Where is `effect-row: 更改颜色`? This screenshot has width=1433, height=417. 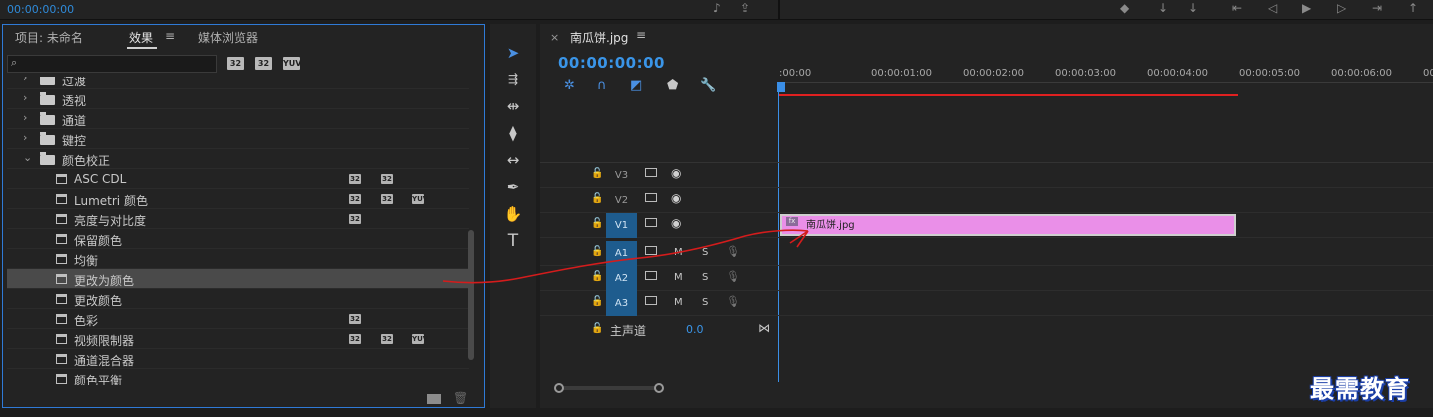
effect-row: 更改颜色 is located at coordinates (238, 299).